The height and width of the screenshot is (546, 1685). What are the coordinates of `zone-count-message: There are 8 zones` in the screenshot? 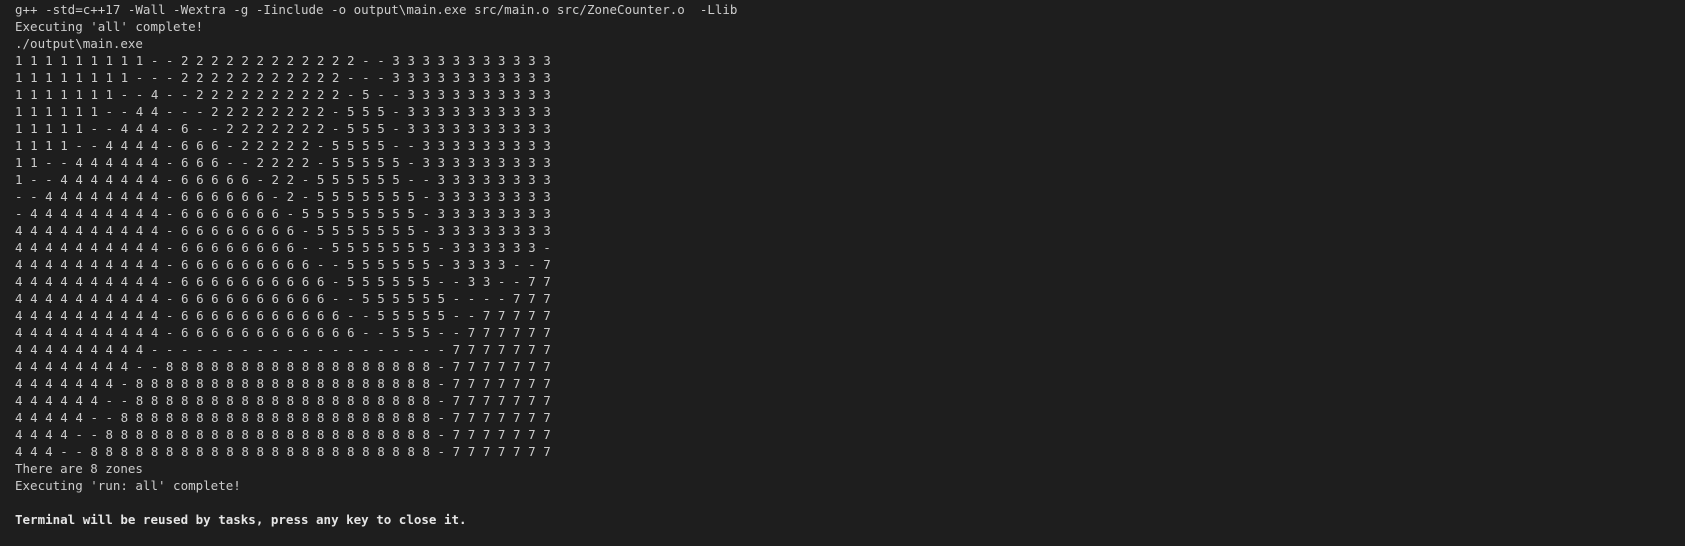 It's located at (79, 468).